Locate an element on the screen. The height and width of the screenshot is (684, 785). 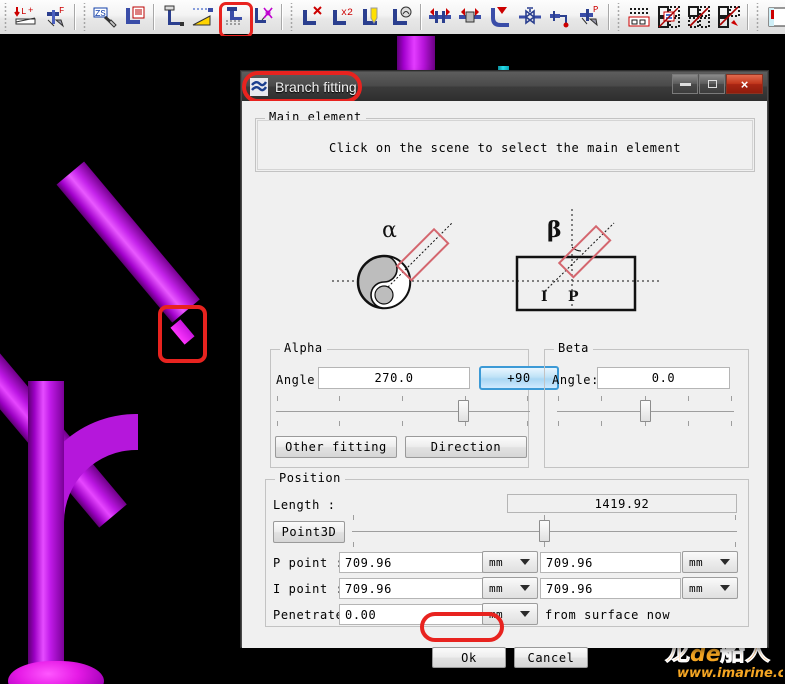
alpha-slider is located at coordinates (403, 411).